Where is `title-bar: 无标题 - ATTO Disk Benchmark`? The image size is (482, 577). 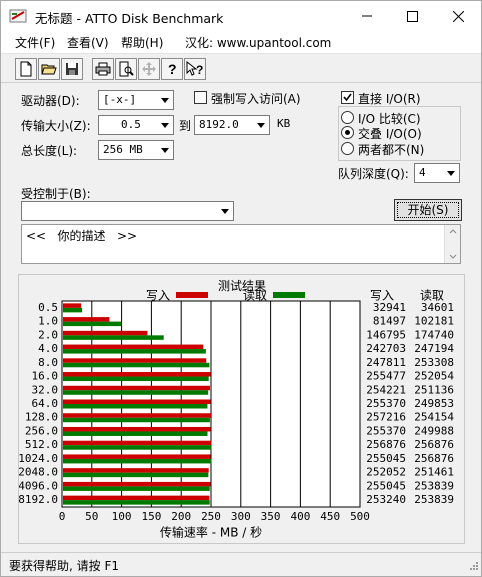 title-bar: 无标题 - ATTO Disk Benchmark is located at coordinates (241, 16).